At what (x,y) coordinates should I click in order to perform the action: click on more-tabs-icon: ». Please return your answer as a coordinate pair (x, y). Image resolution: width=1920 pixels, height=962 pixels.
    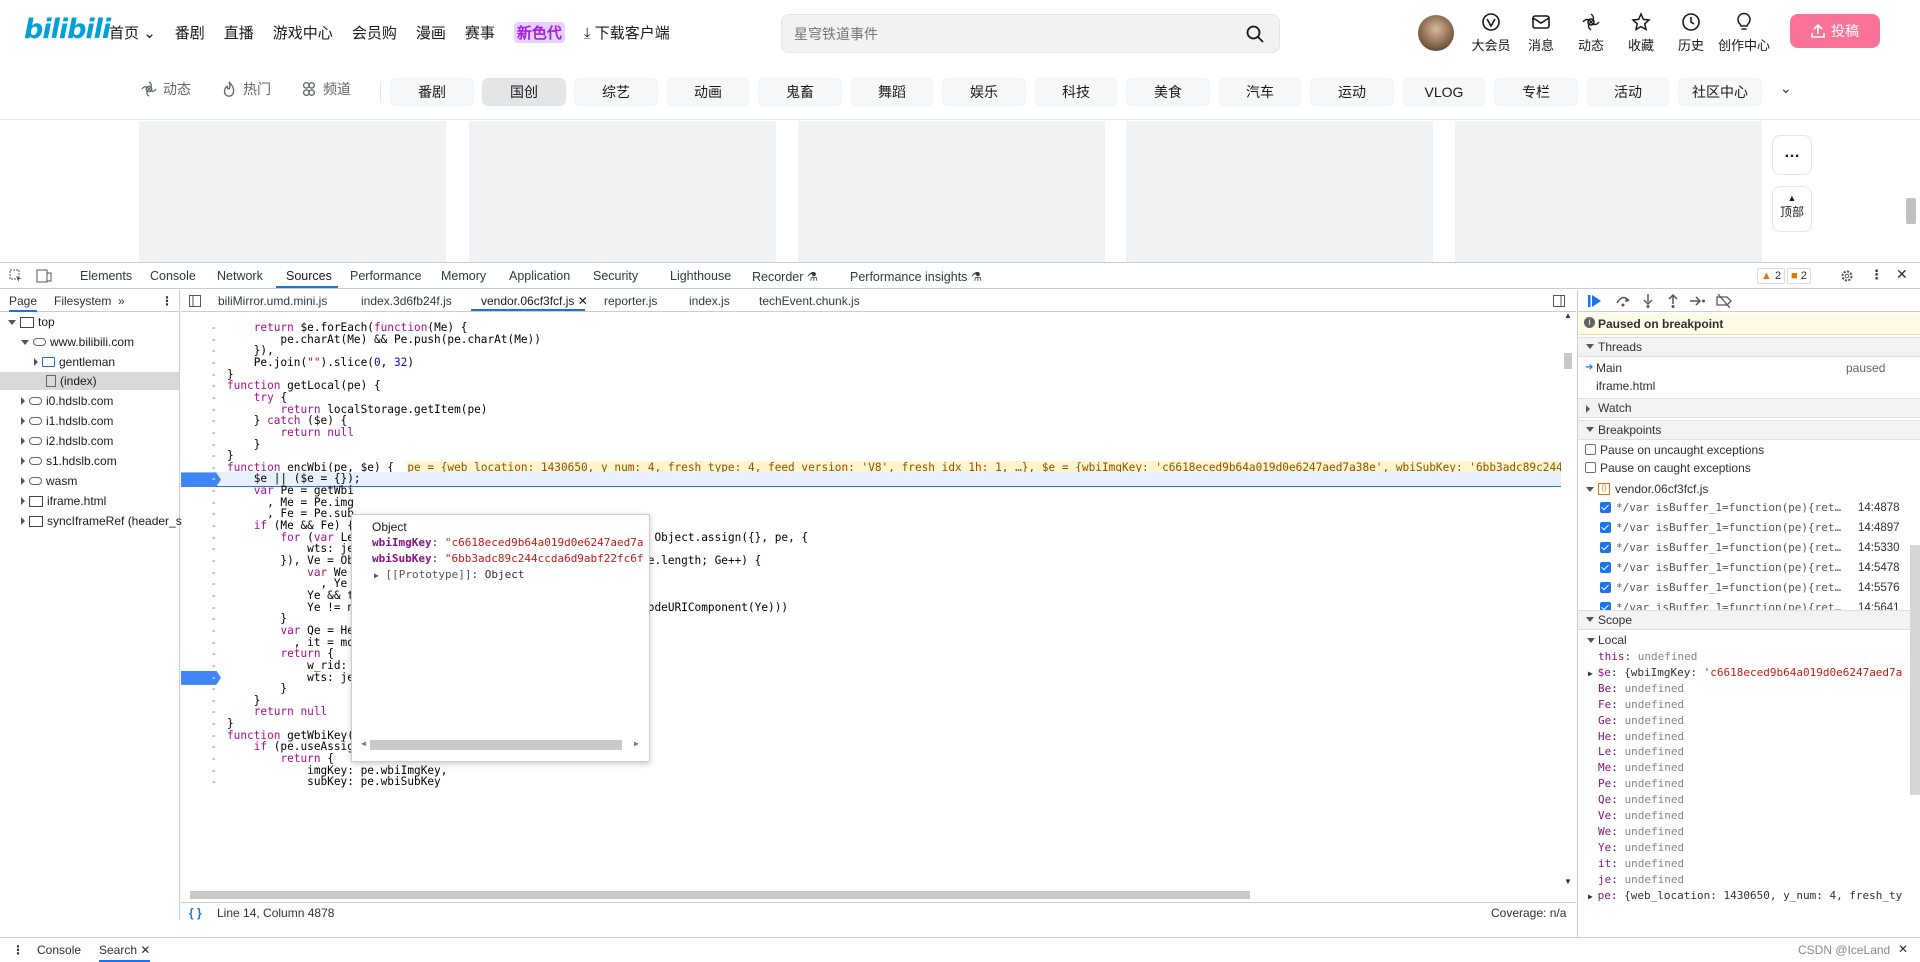
    Looking at the image, I should click on (121, 301).